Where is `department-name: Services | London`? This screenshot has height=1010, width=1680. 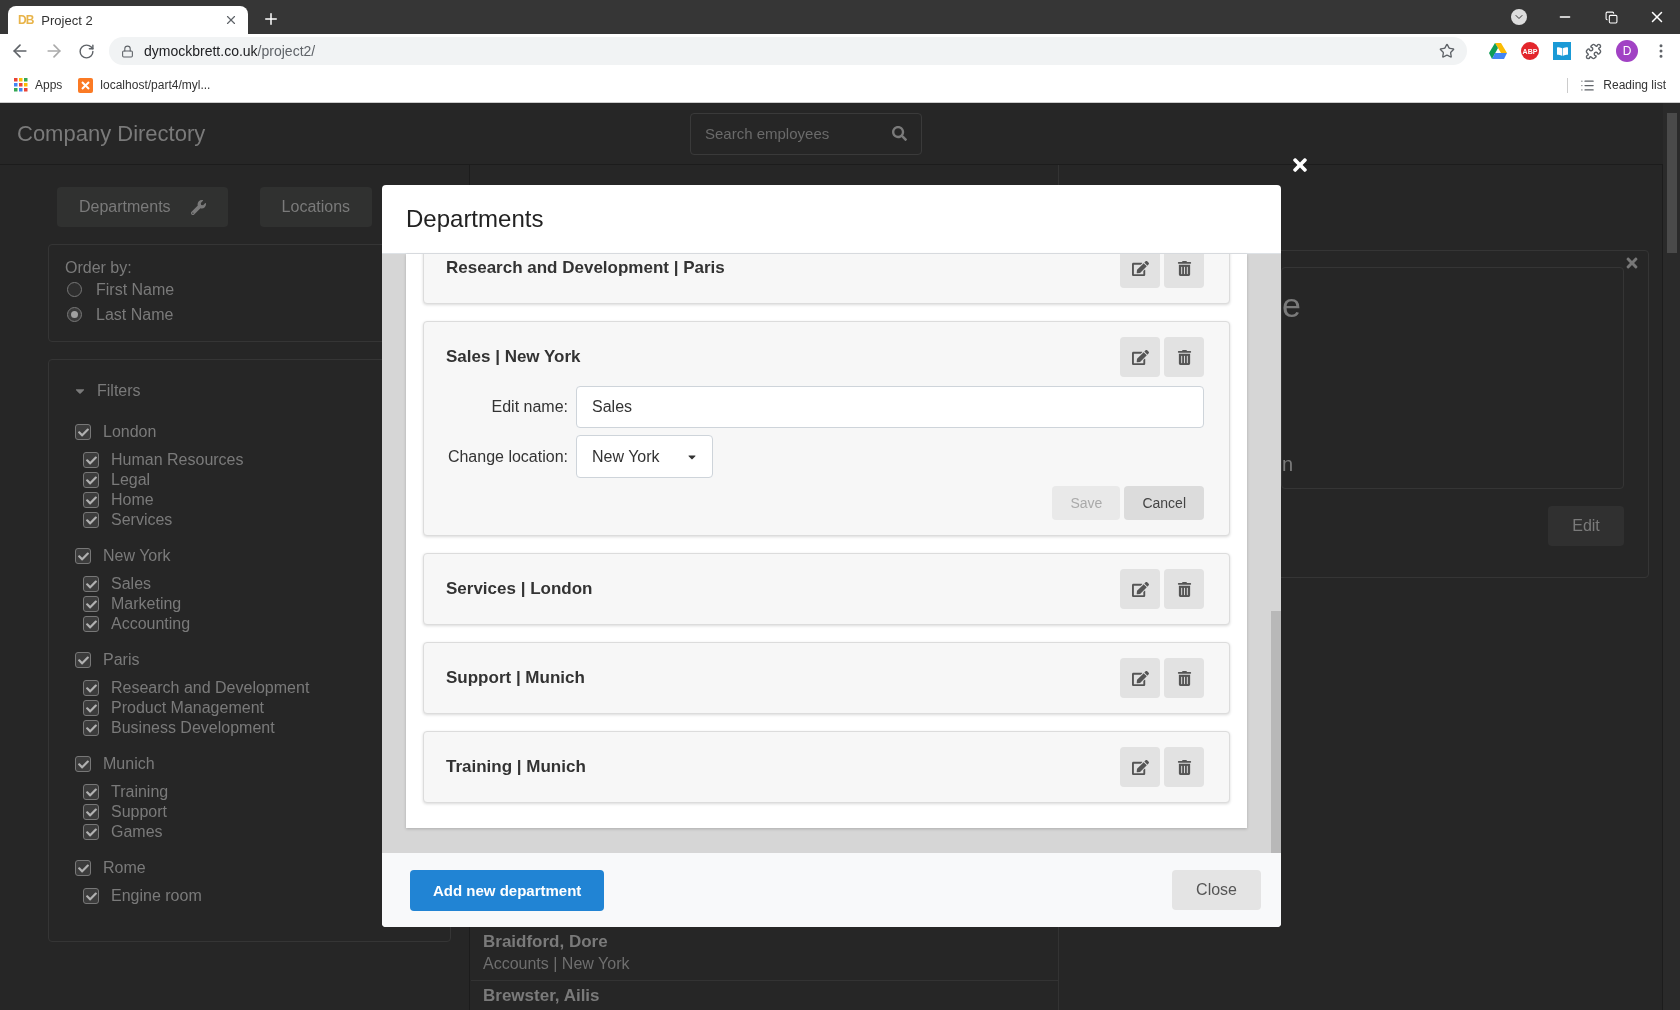 department-name: Services | London is located at coordinates (520, 589).